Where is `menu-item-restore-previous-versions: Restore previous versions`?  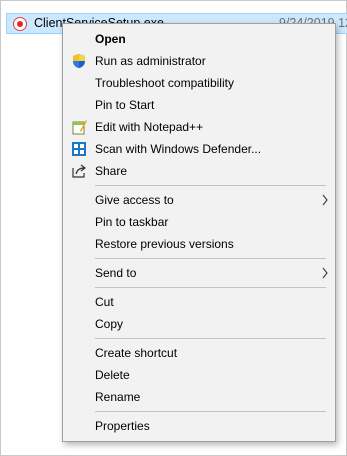
menu-item-restore-previous-versions: Restore previous versions is located at coordinates (199, 244).